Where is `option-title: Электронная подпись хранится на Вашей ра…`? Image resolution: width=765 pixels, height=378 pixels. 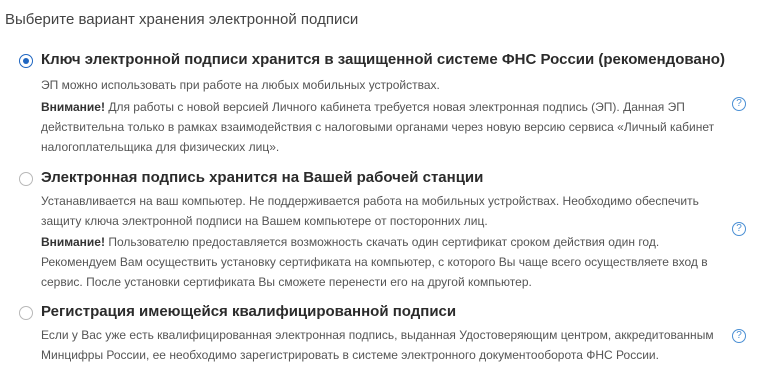
option-title: Электронная подпись хранится на Вашей ра… is located at coordinates (262, 177).